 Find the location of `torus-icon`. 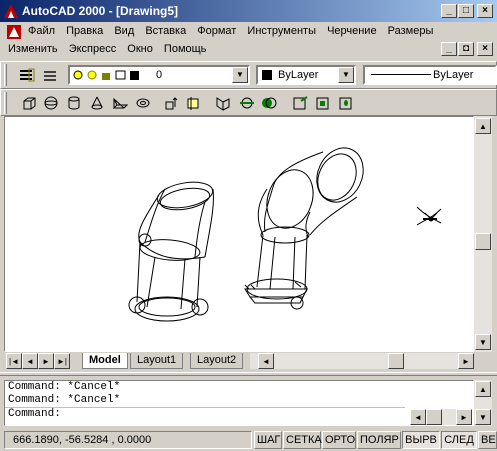

torus-icon is located at coordinates (143, 103).